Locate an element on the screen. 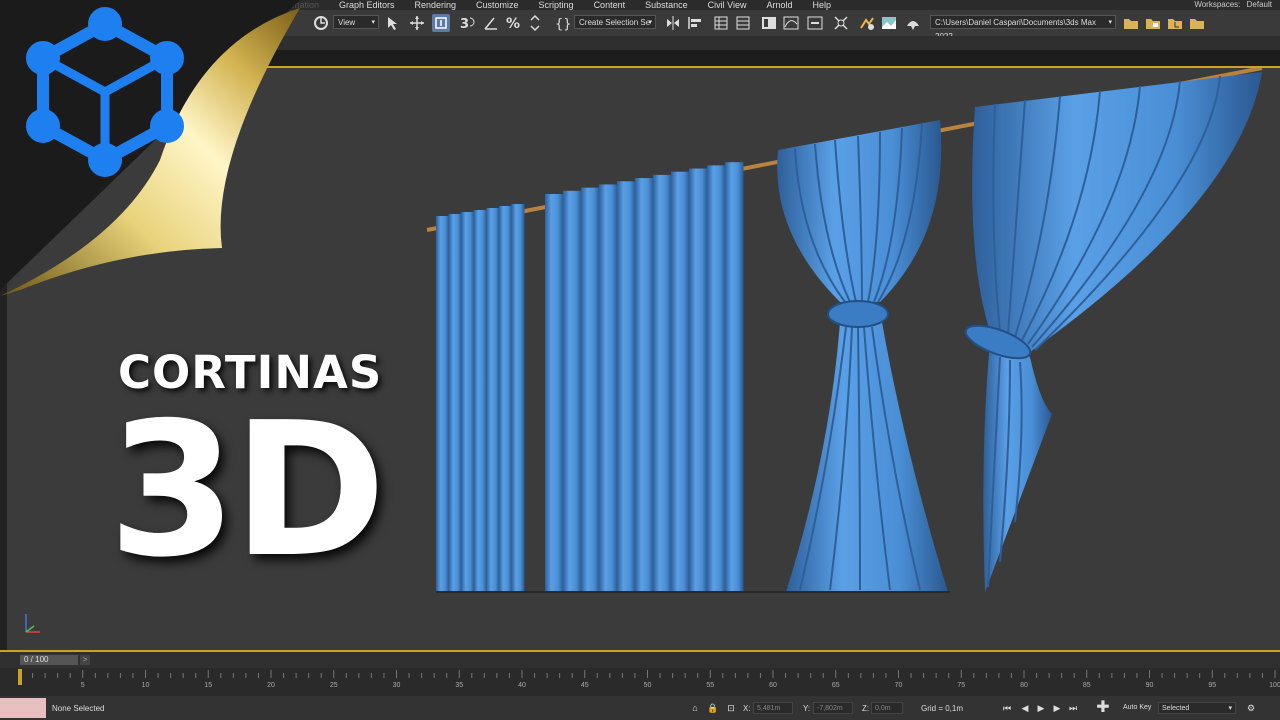  current-frame-marker is located at coordinates (20, 677).